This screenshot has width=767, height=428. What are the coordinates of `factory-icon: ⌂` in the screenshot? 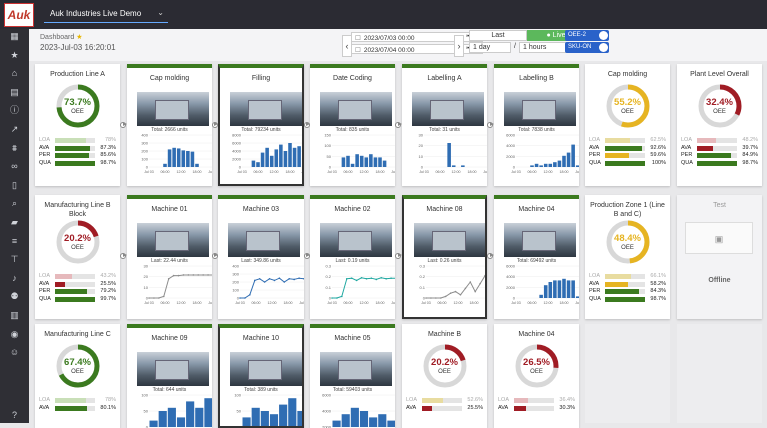 It's located at (14, 73).